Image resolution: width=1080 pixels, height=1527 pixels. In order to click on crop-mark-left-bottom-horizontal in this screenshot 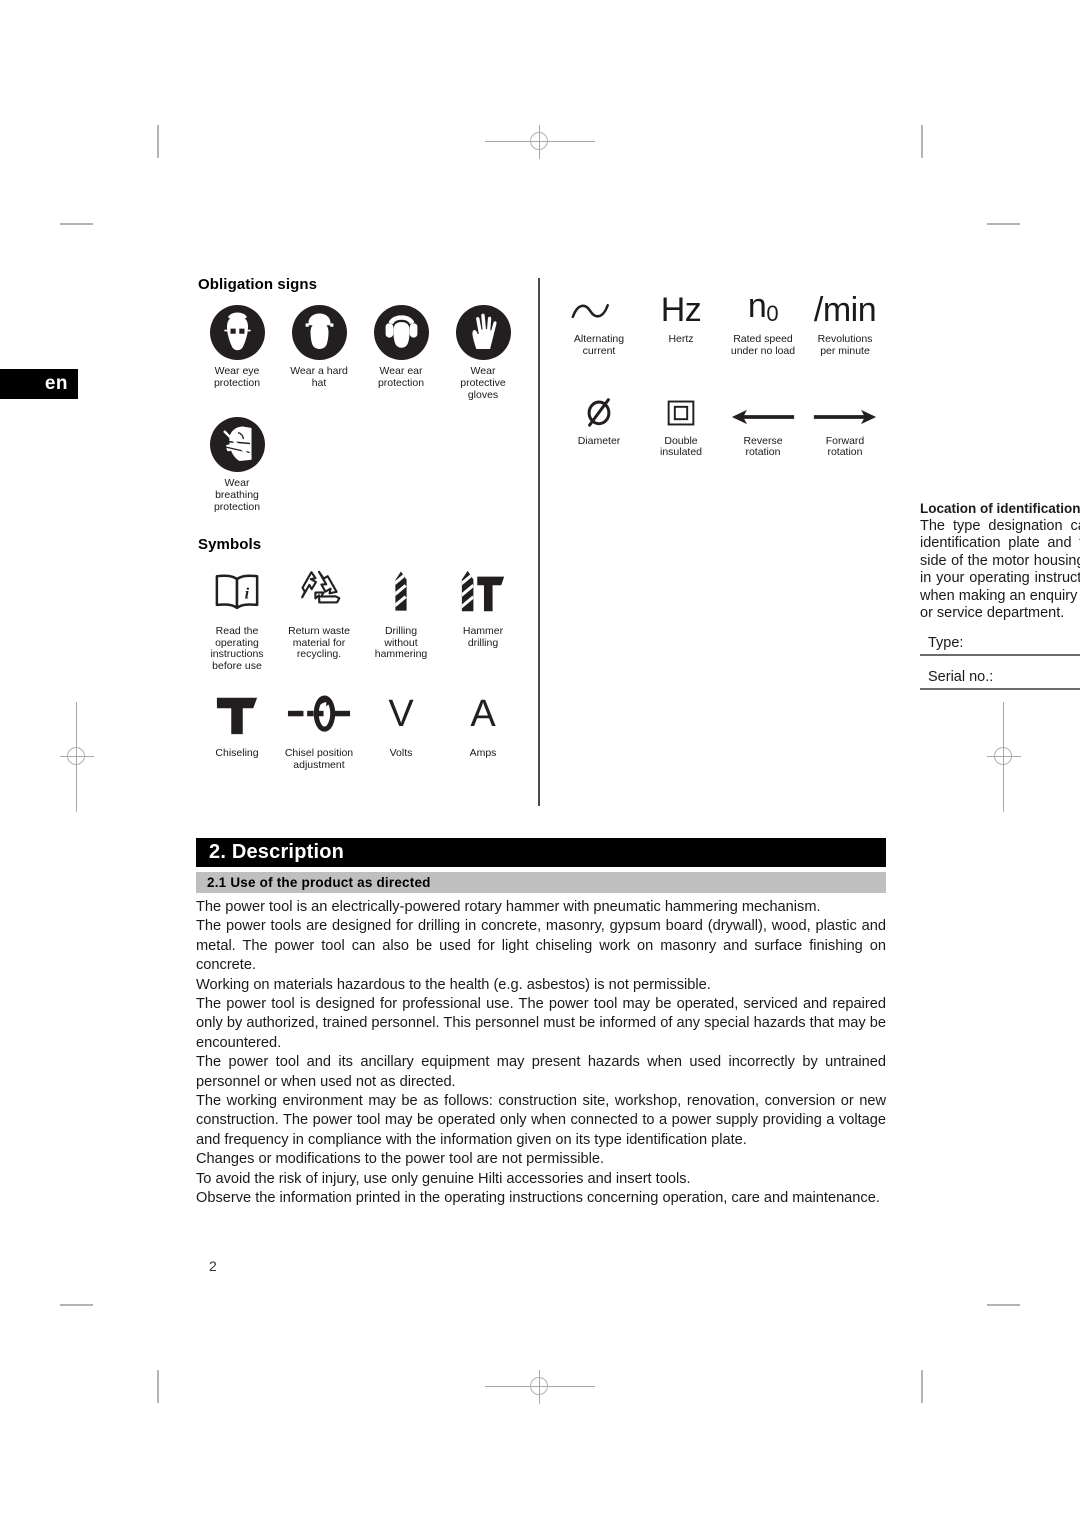, I will do `click(76, 1305)`.